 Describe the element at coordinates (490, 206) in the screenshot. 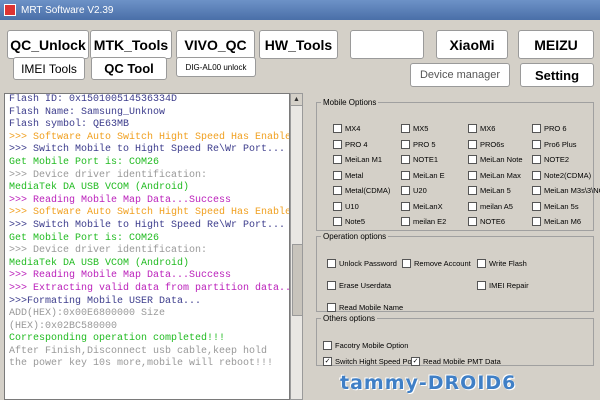

I see `mobile-option-checkbox: meilan A5` at that location.